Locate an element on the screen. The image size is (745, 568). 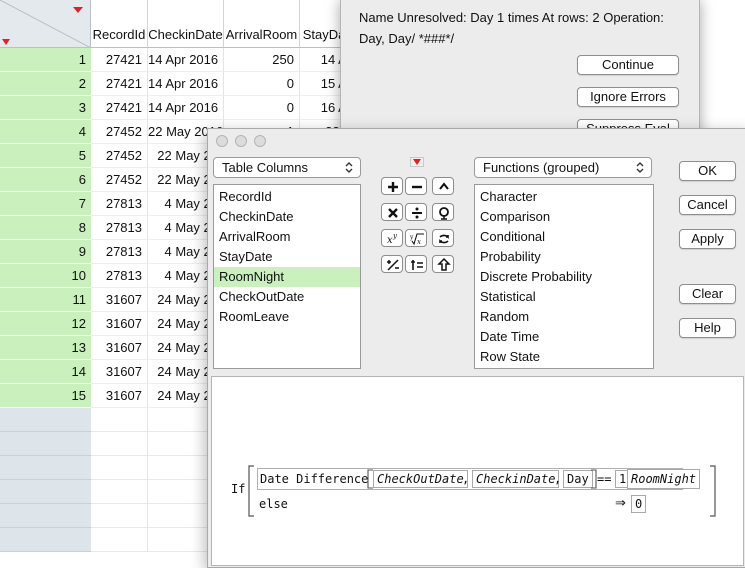
row-number: 3 is located at coordinates (45, 108).